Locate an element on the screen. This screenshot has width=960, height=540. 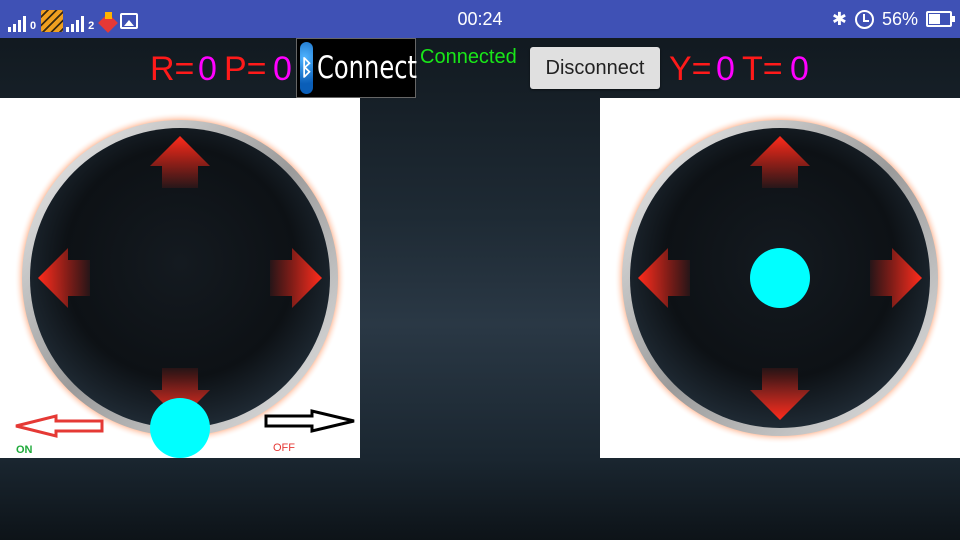
r-value: 0 is located at coordinates (207, 69).